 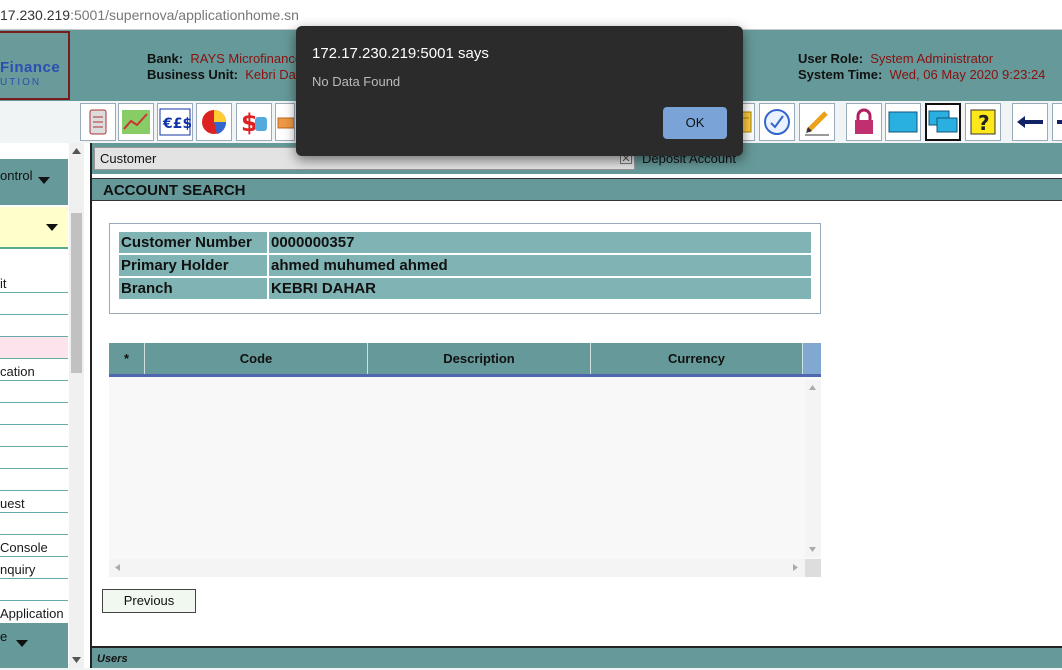 I want to click on sidebar-scrollbar, so click(x=76, y=405).